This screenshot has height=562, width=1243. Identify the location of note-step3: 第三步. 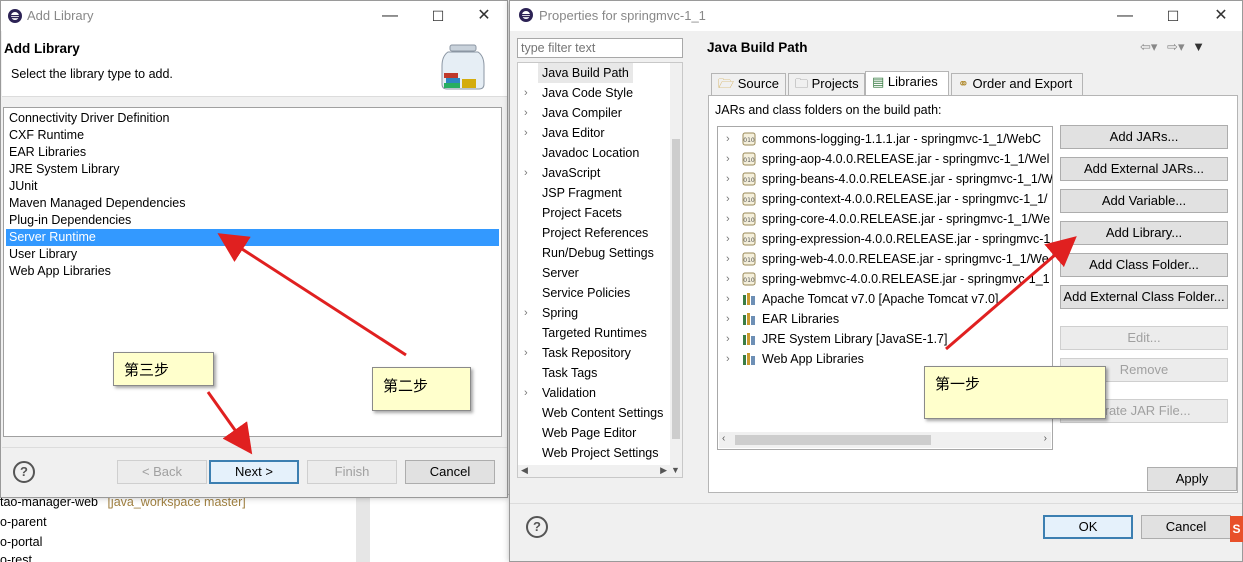
(163, 369).